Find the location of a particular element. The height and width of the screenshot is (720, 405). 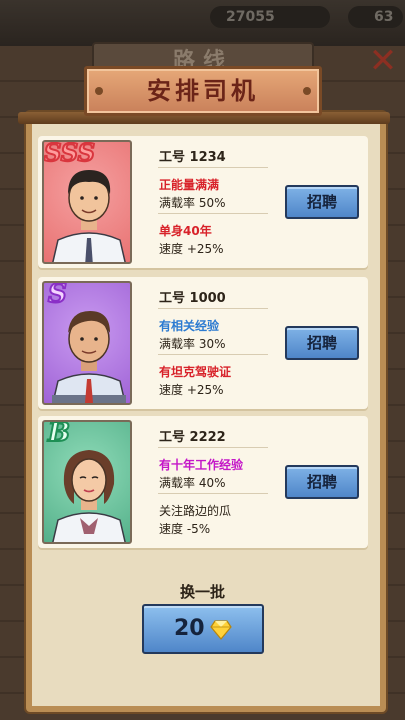

gem-icon is located at coordinates (221, 630).